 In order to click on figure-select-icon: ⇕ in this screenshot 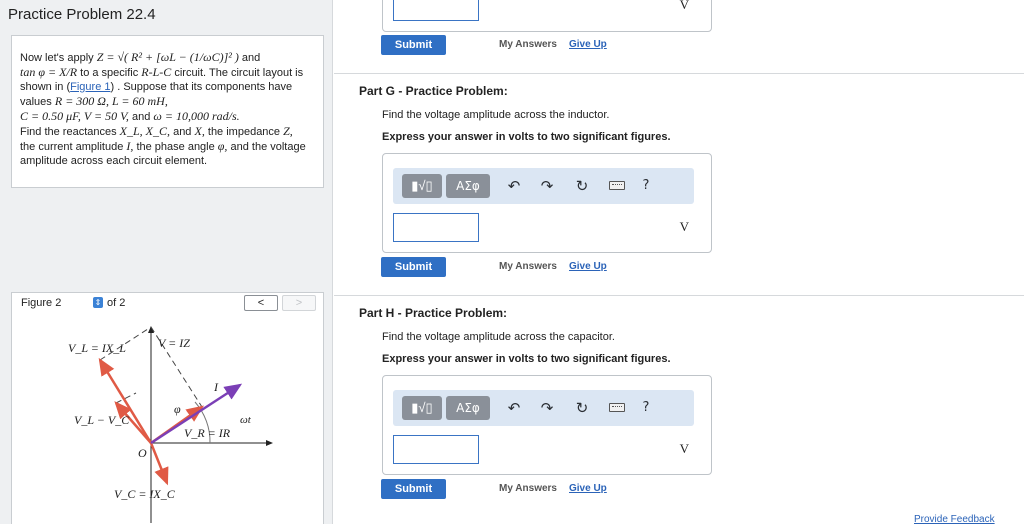, I will do `click(98, 302)`.